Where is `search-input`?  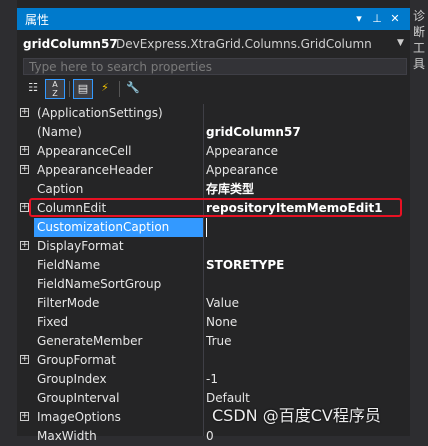
search-input is located at coordinates (215, 66).